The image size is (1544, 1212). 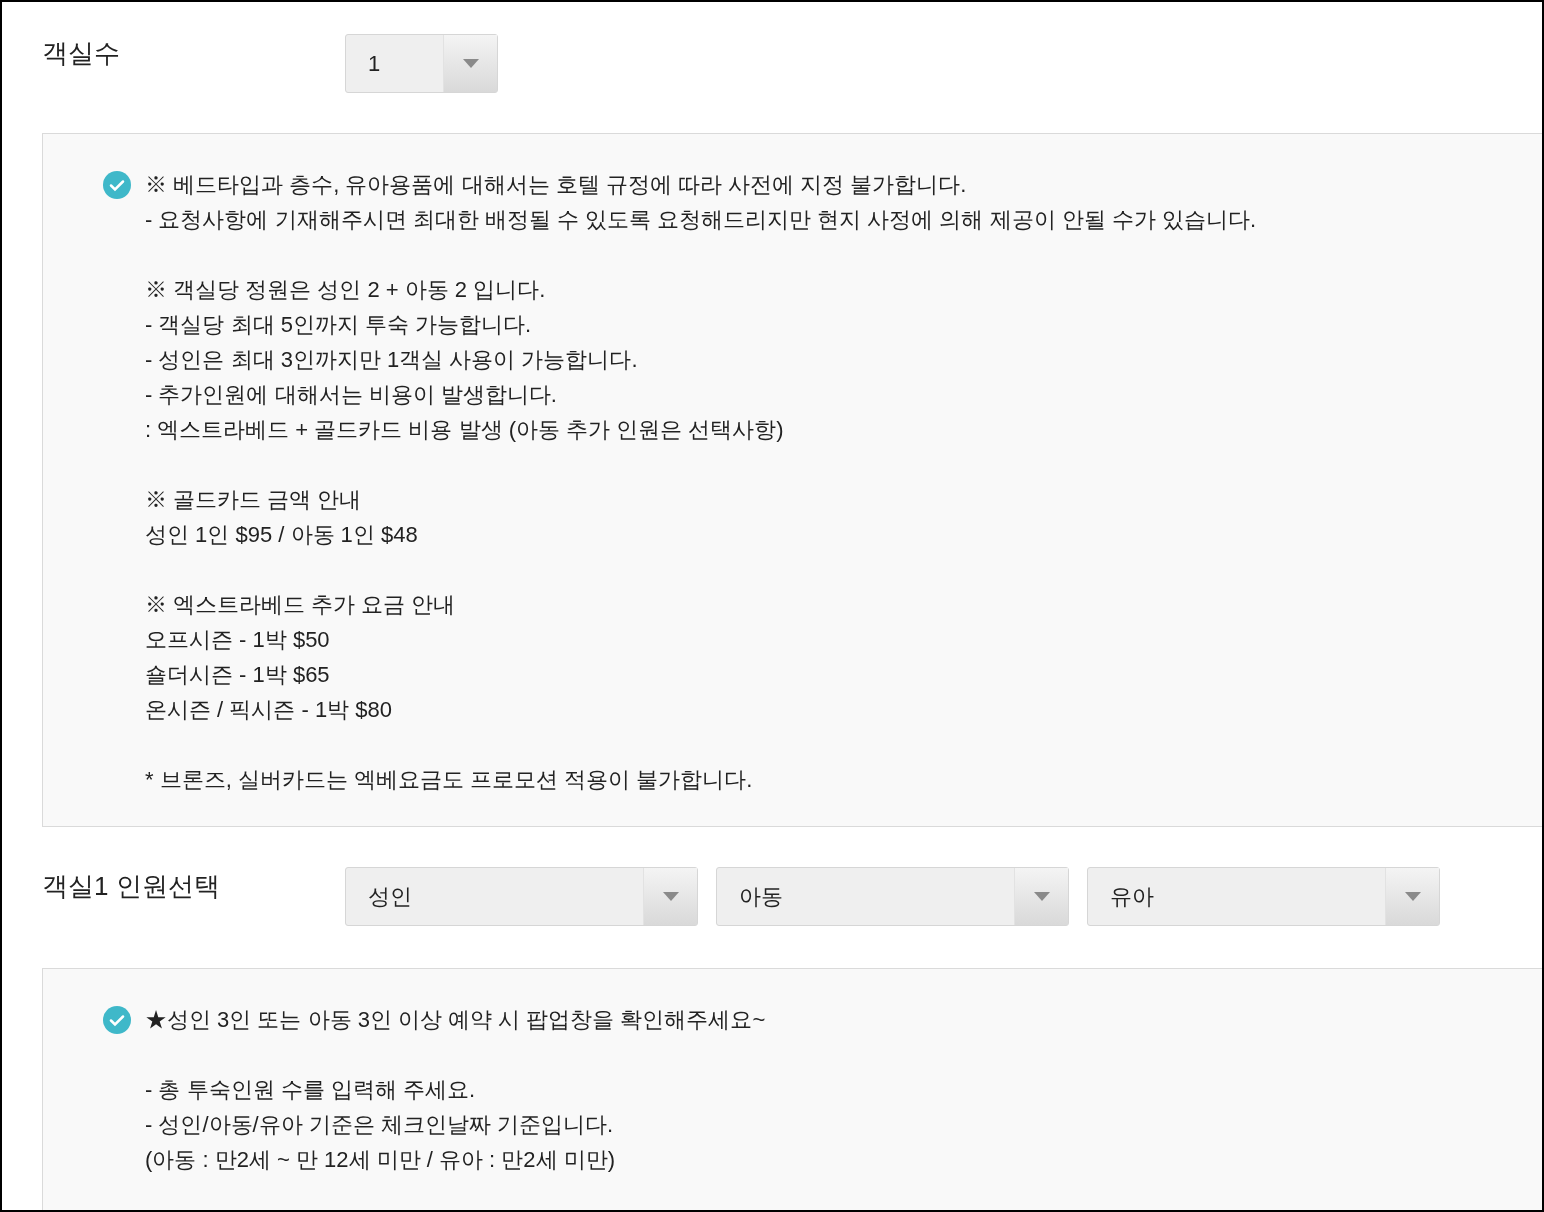 I want to click on notice-text: - 총 투숙인원 수를 입력해 주세요., so click(x=310, y=1090).